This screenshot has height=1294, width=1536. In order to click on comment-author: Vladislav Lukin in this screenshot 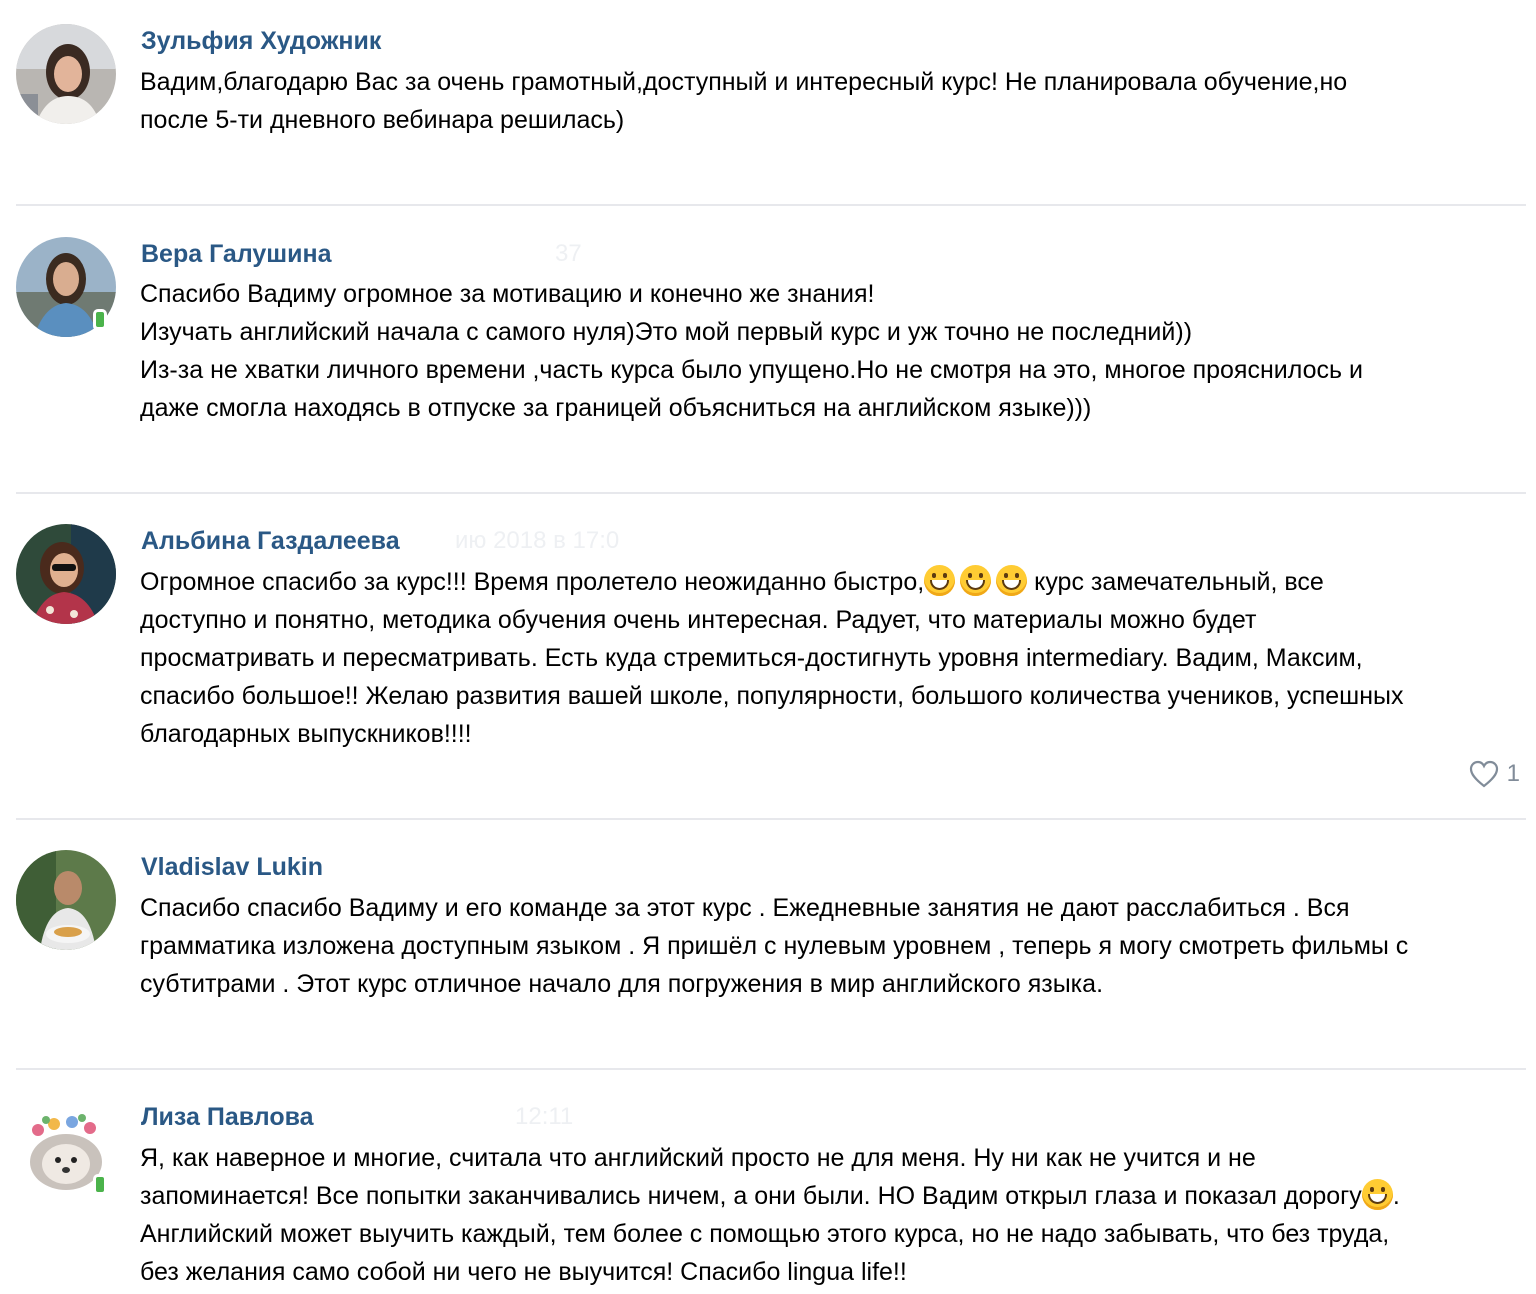, I will do `click(232, 867)`.